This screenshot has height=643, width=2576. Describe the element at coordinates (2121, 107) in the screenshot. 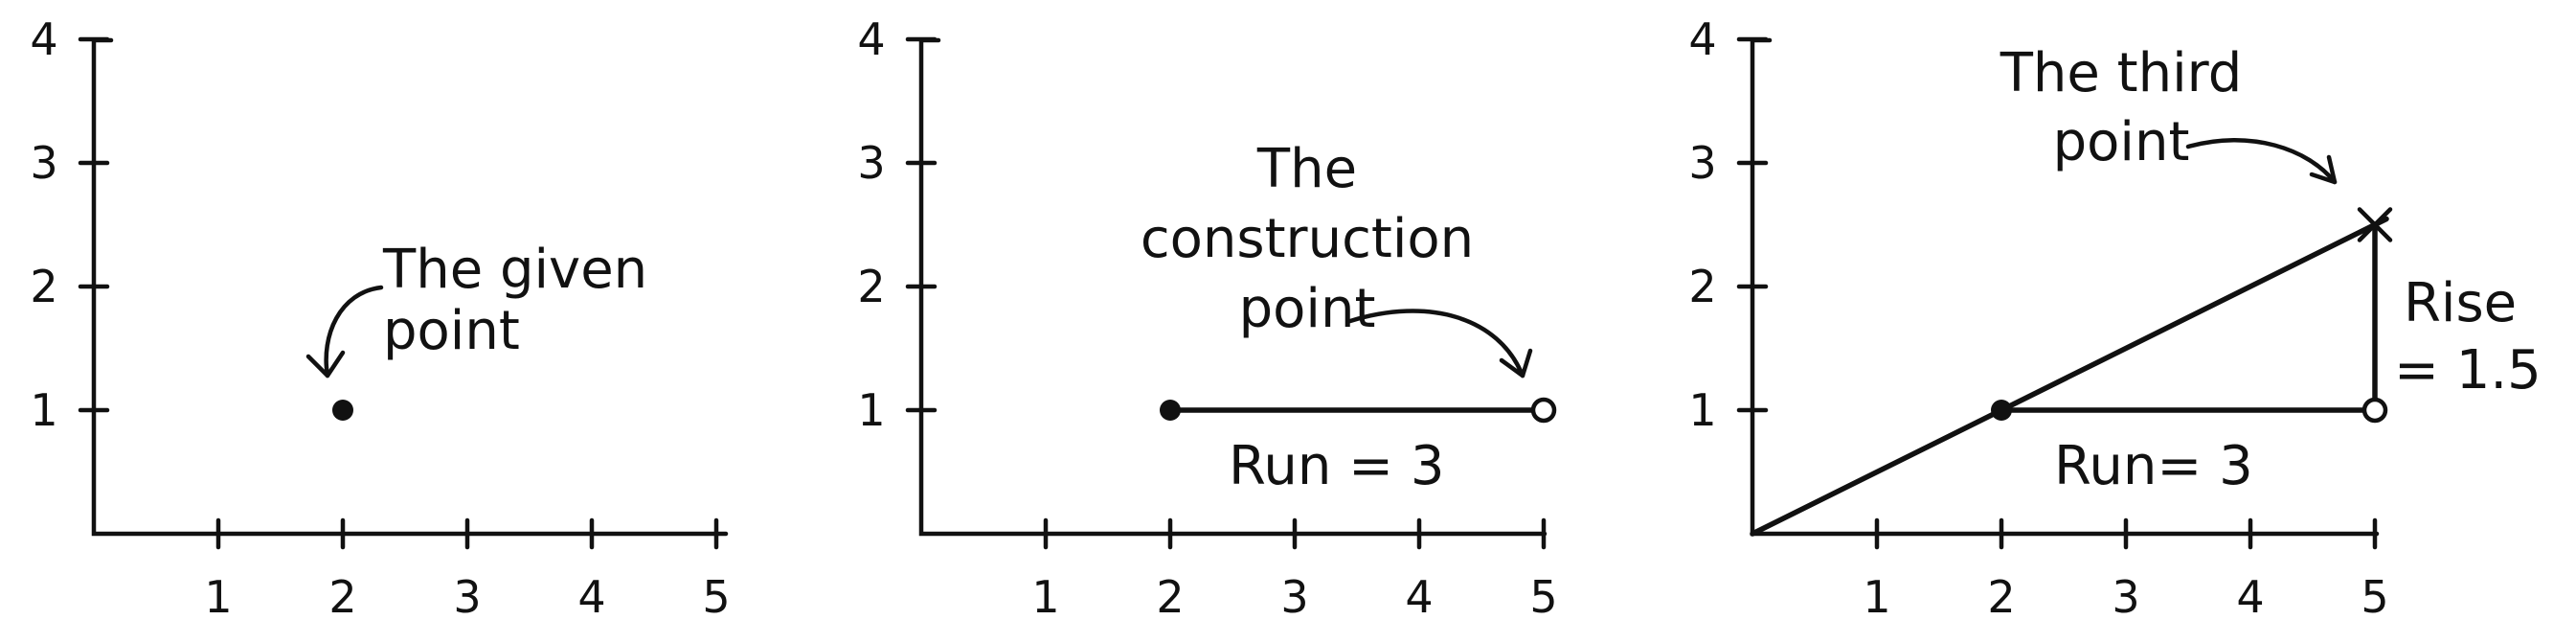

I see `annotation-text: The third point` at that location.